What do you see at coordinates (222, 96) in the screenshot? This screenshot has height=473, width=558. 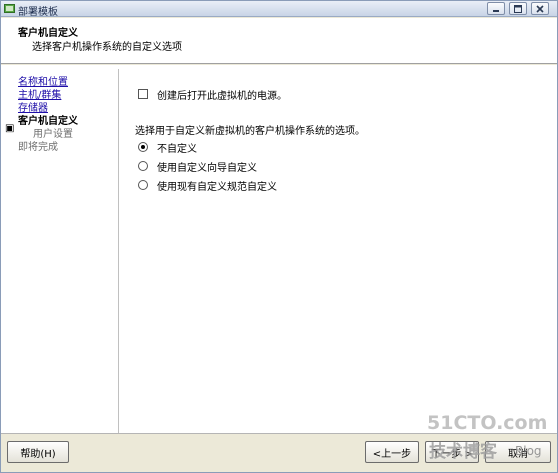 I see `power-on-label: 创建后打开此虚拟机的电源。` at bounding box center [222, 96].